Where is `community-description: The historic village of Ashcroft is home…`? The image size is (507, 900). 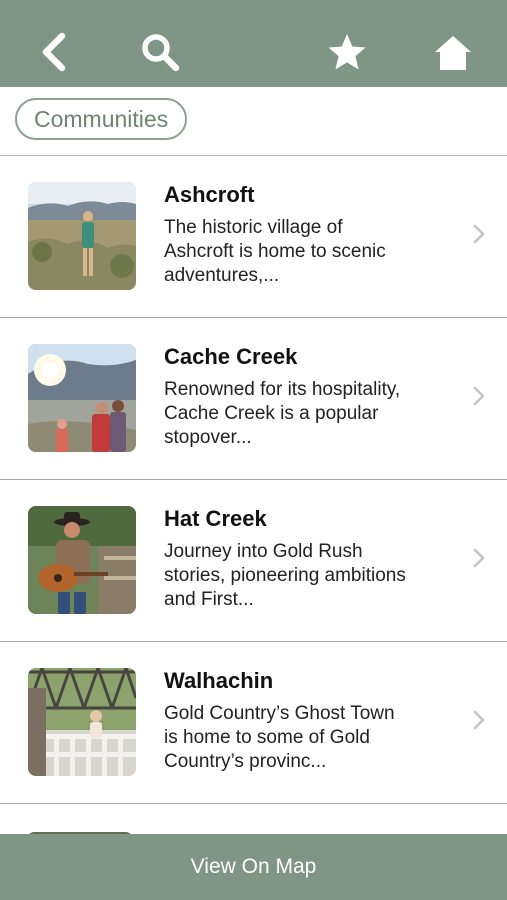
community-description: The historic village of Ashcroft is home… is located at coordinates (275, 251).